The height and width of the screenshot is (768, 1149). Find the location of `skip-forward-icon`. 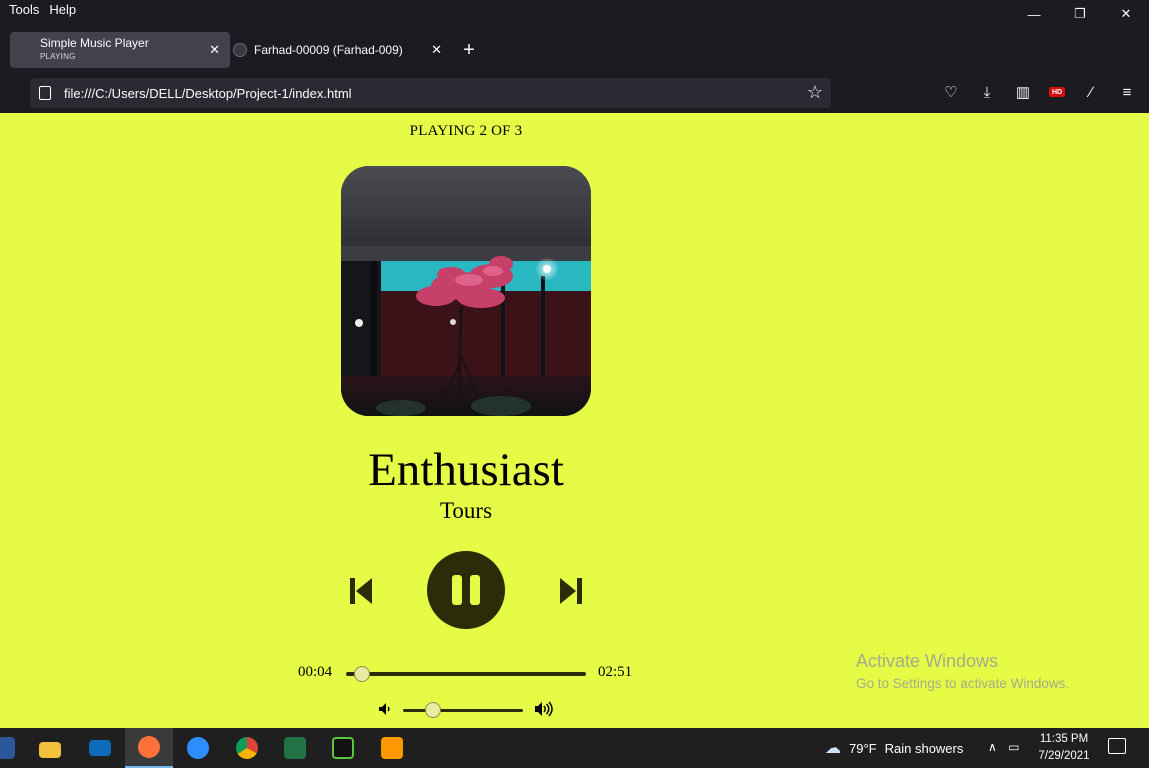

skip-forward-icon is located at coordinates (571, 591).